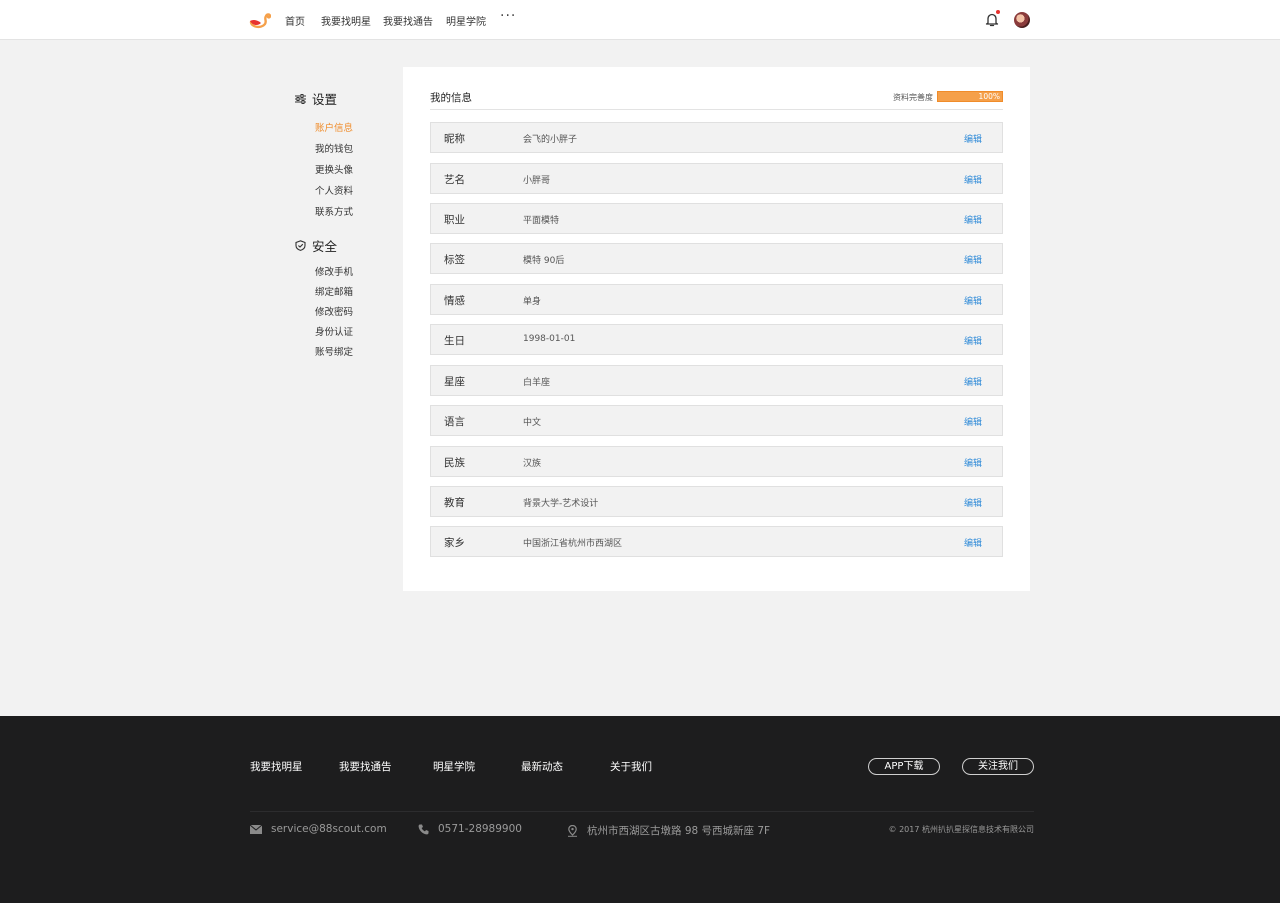 The image size is (1280, 903). What do you see at coordinates (423, 829) in the screenshot?
I see `phone-icon` at bounding box center [423, 829].